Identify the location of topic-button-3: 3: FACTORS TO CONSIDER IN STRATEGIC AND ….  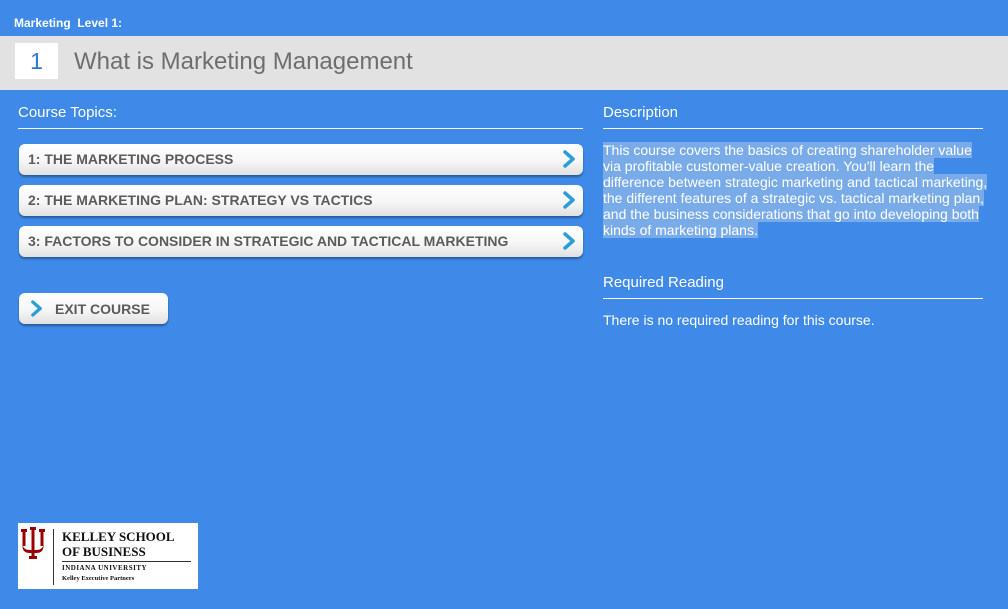
(301, 241).